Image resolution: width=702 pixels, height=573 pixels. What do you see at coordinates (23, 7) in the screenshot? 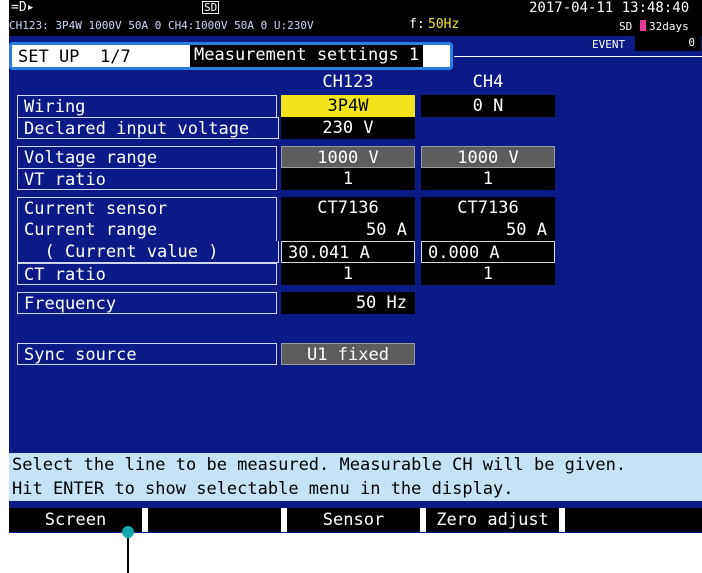
I see `display-mode-icon: =D▸` at bounding box center [23, 7].